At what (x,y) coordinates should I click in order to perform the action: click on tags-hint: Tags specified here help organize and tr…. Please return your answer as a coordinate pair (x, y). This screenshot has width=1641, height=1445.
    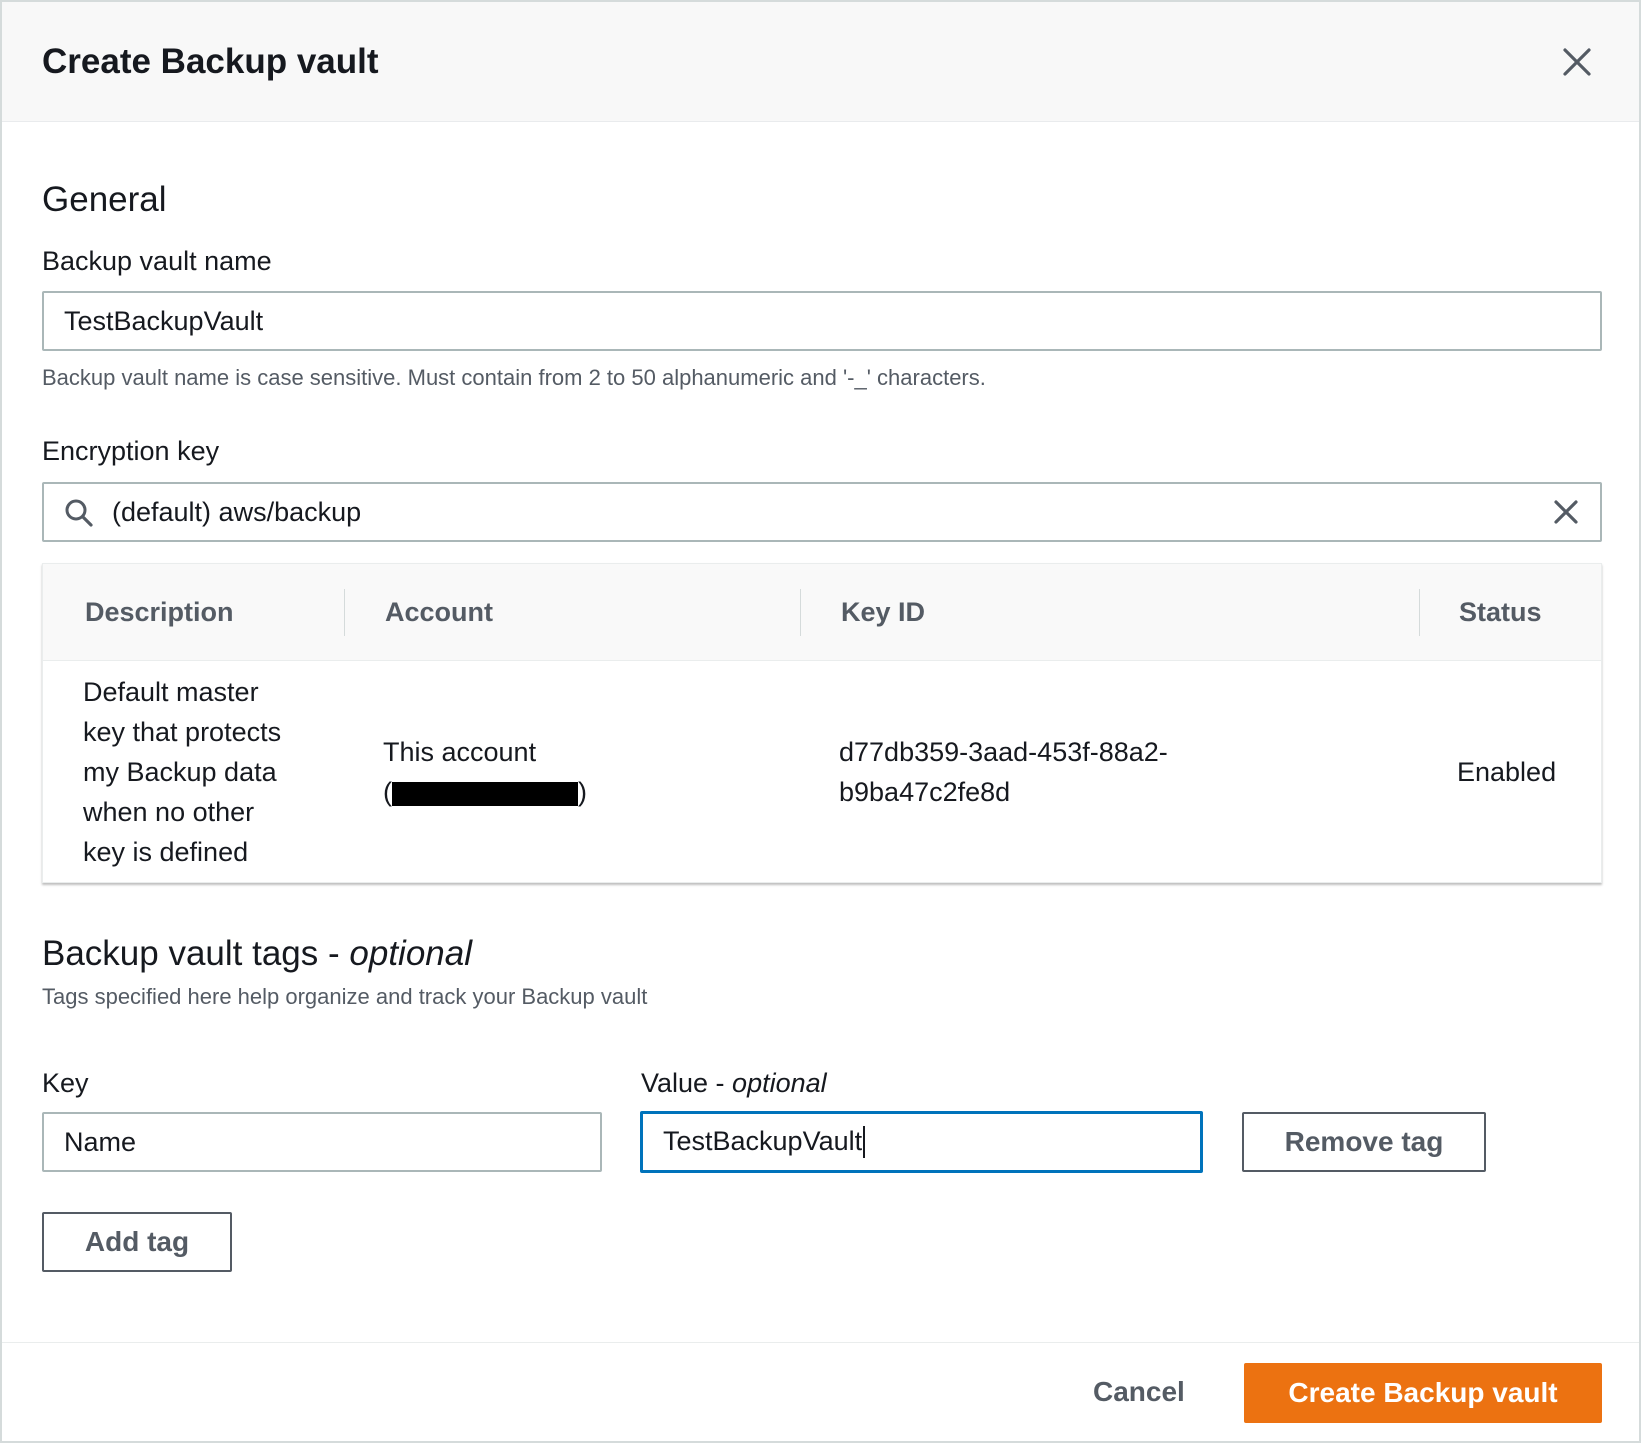
    Looking at the image, I should click on (345, 996).